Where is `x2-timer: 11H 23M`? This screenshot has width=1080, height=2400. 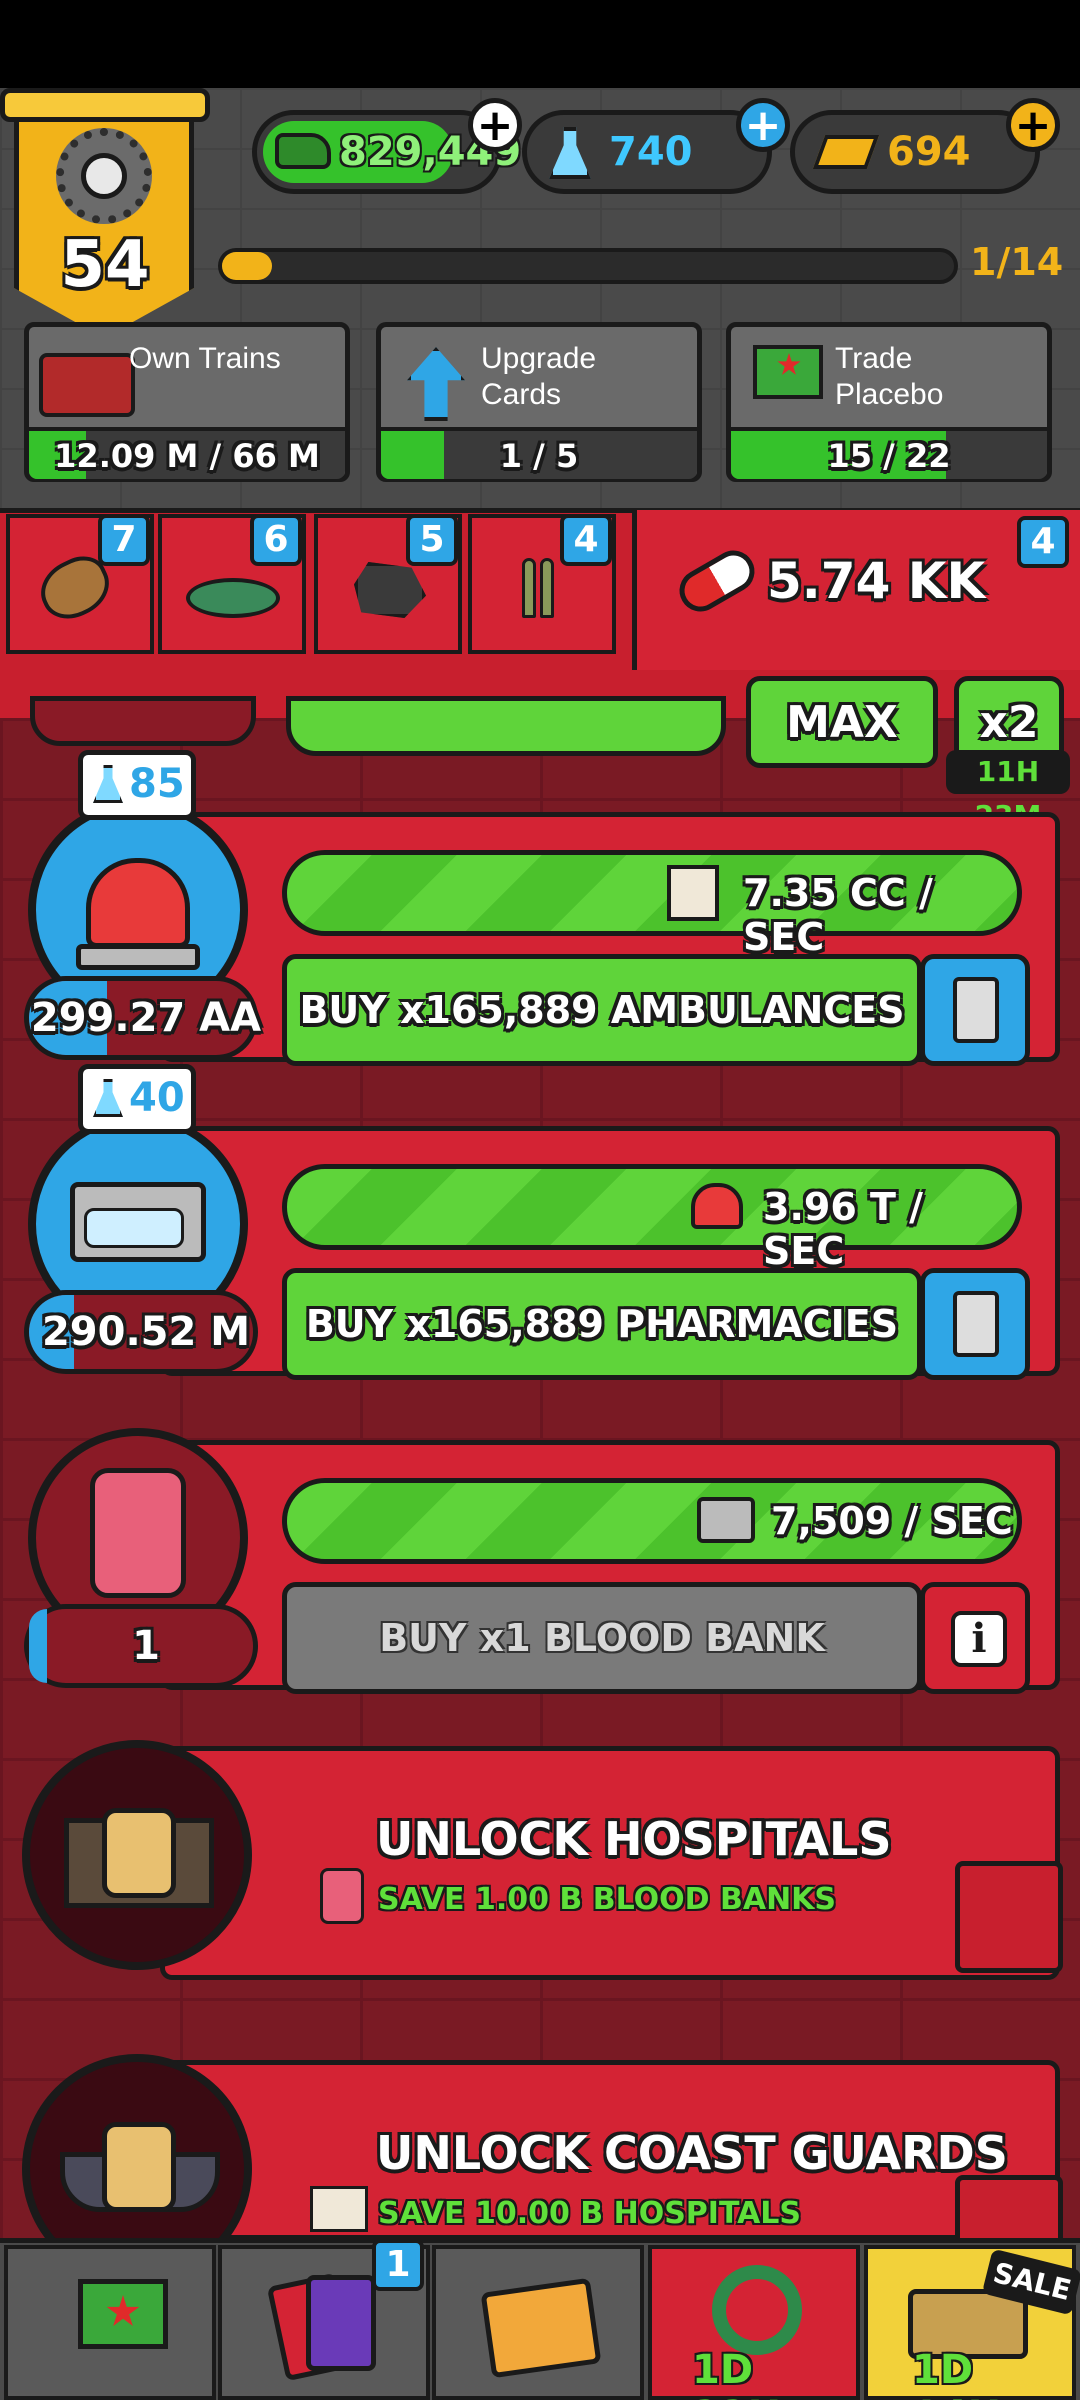
x2-timer: 11H 23M is located at coordinates (1008, 791).